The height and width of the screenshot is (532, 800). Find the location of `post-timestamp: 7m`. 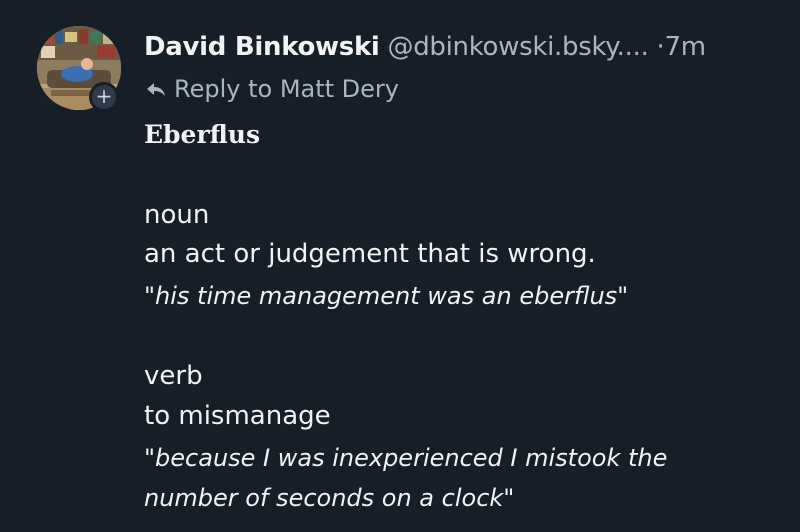

post-timestamp: 7m is located at coordinates (685, 47).